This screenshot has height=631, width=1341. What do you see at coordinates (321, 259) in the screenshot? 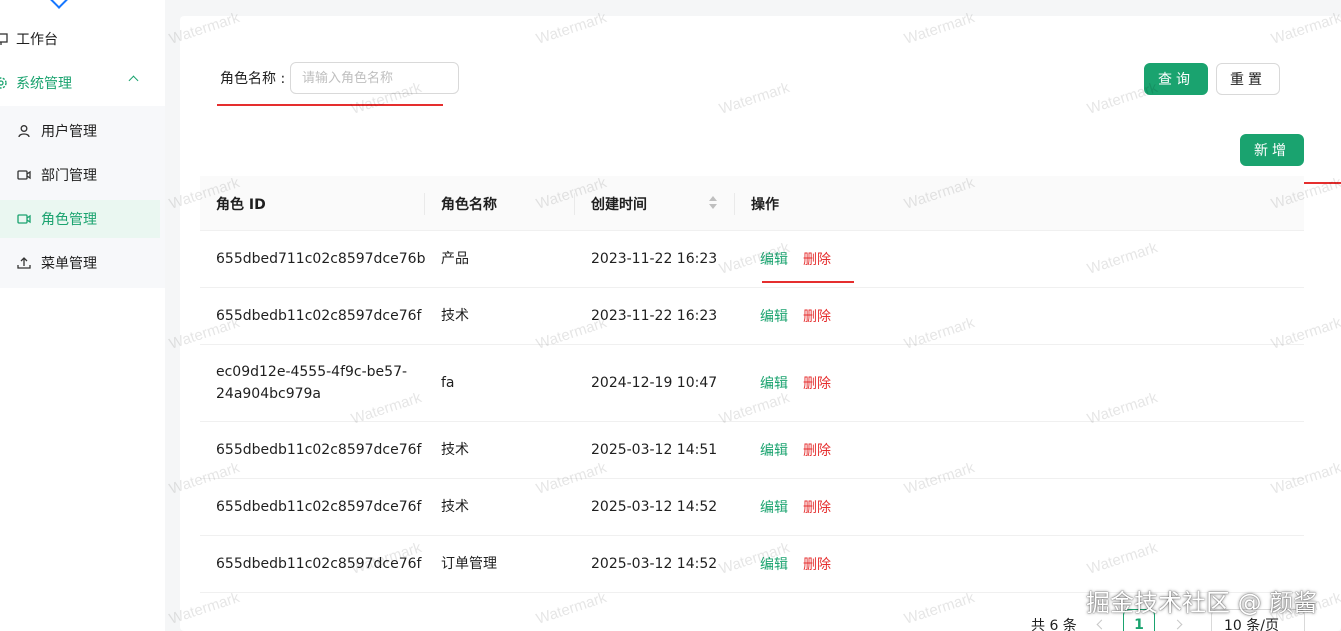
I see `role-id: 655dbed711c02c8597dce76b` at bounding box center [321, 259].